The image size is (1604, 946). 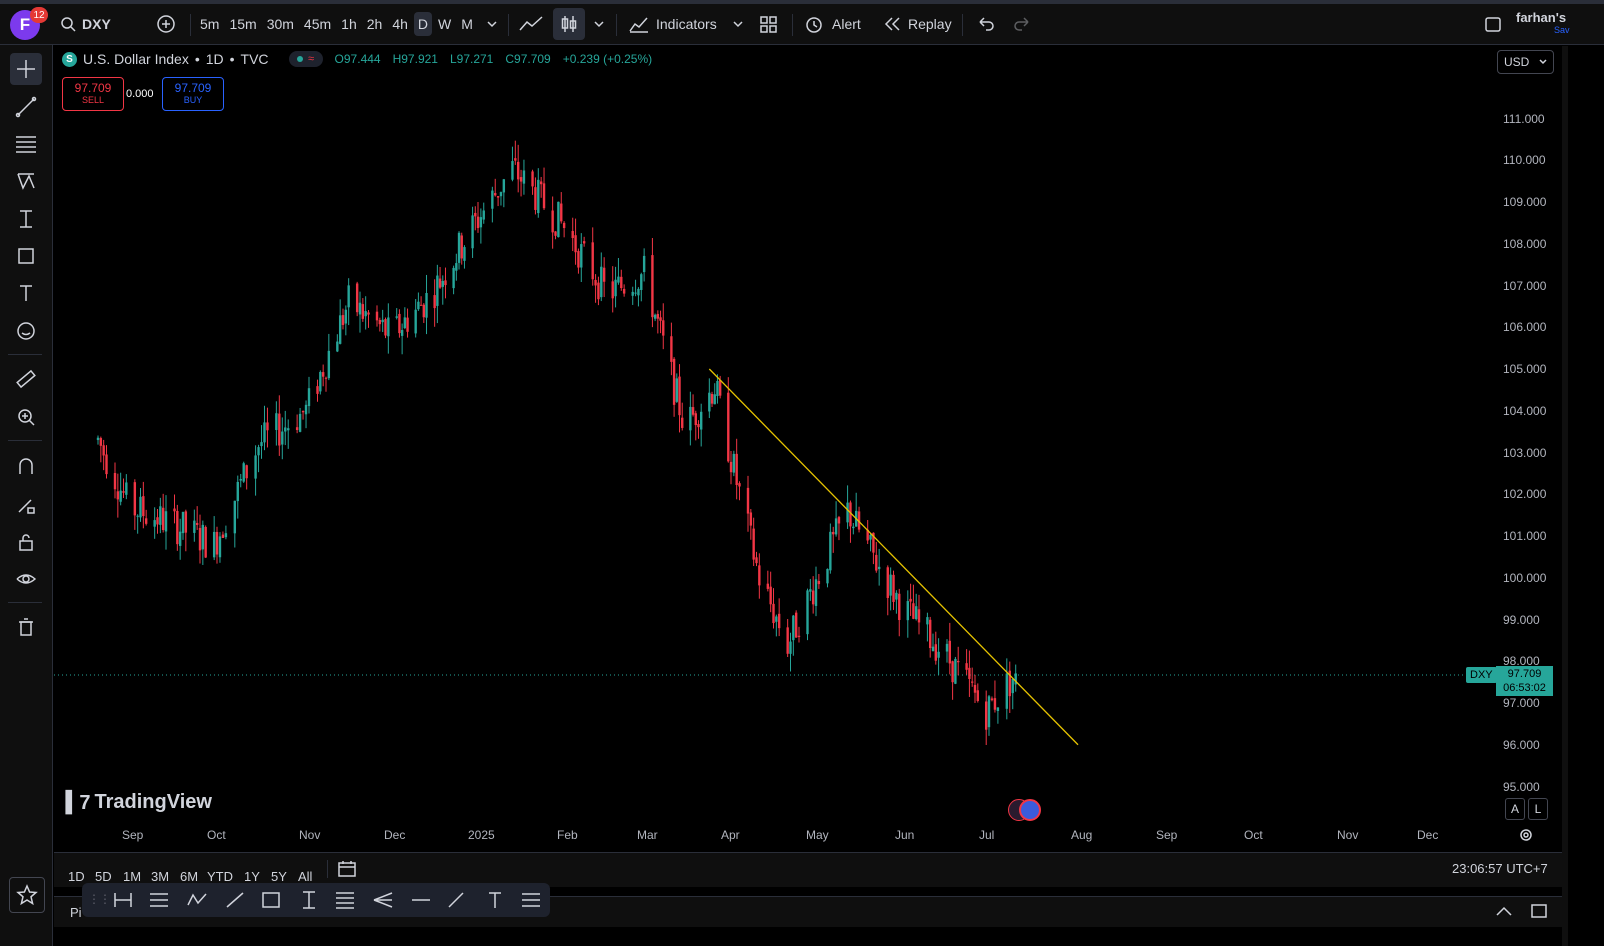 What do you see at coordinates (280, 24) in the screenshot?
I see `interval-30m: 30m` at bounding box center [280, 24].